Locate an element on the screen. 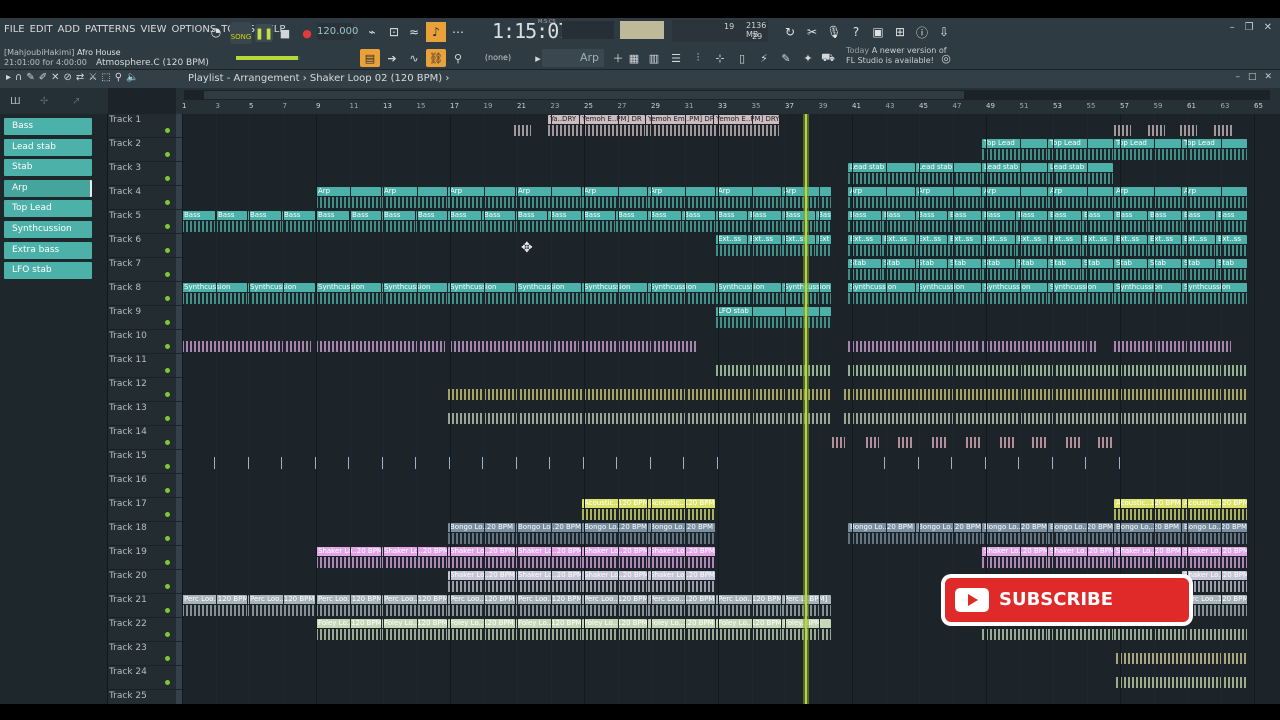 The image size is (1280, 720). delete-tool-icon: ✕ is located at coordinates (55, 77).